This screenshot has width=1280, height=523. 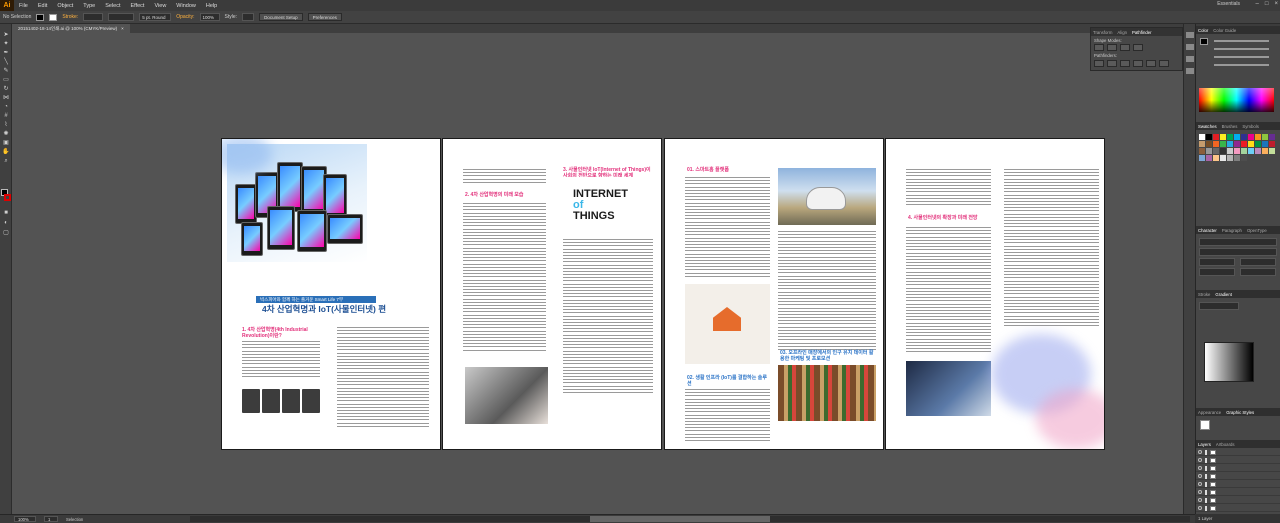 I want to click on width-tool-icon: ⋈, so click(x=6, y=98).